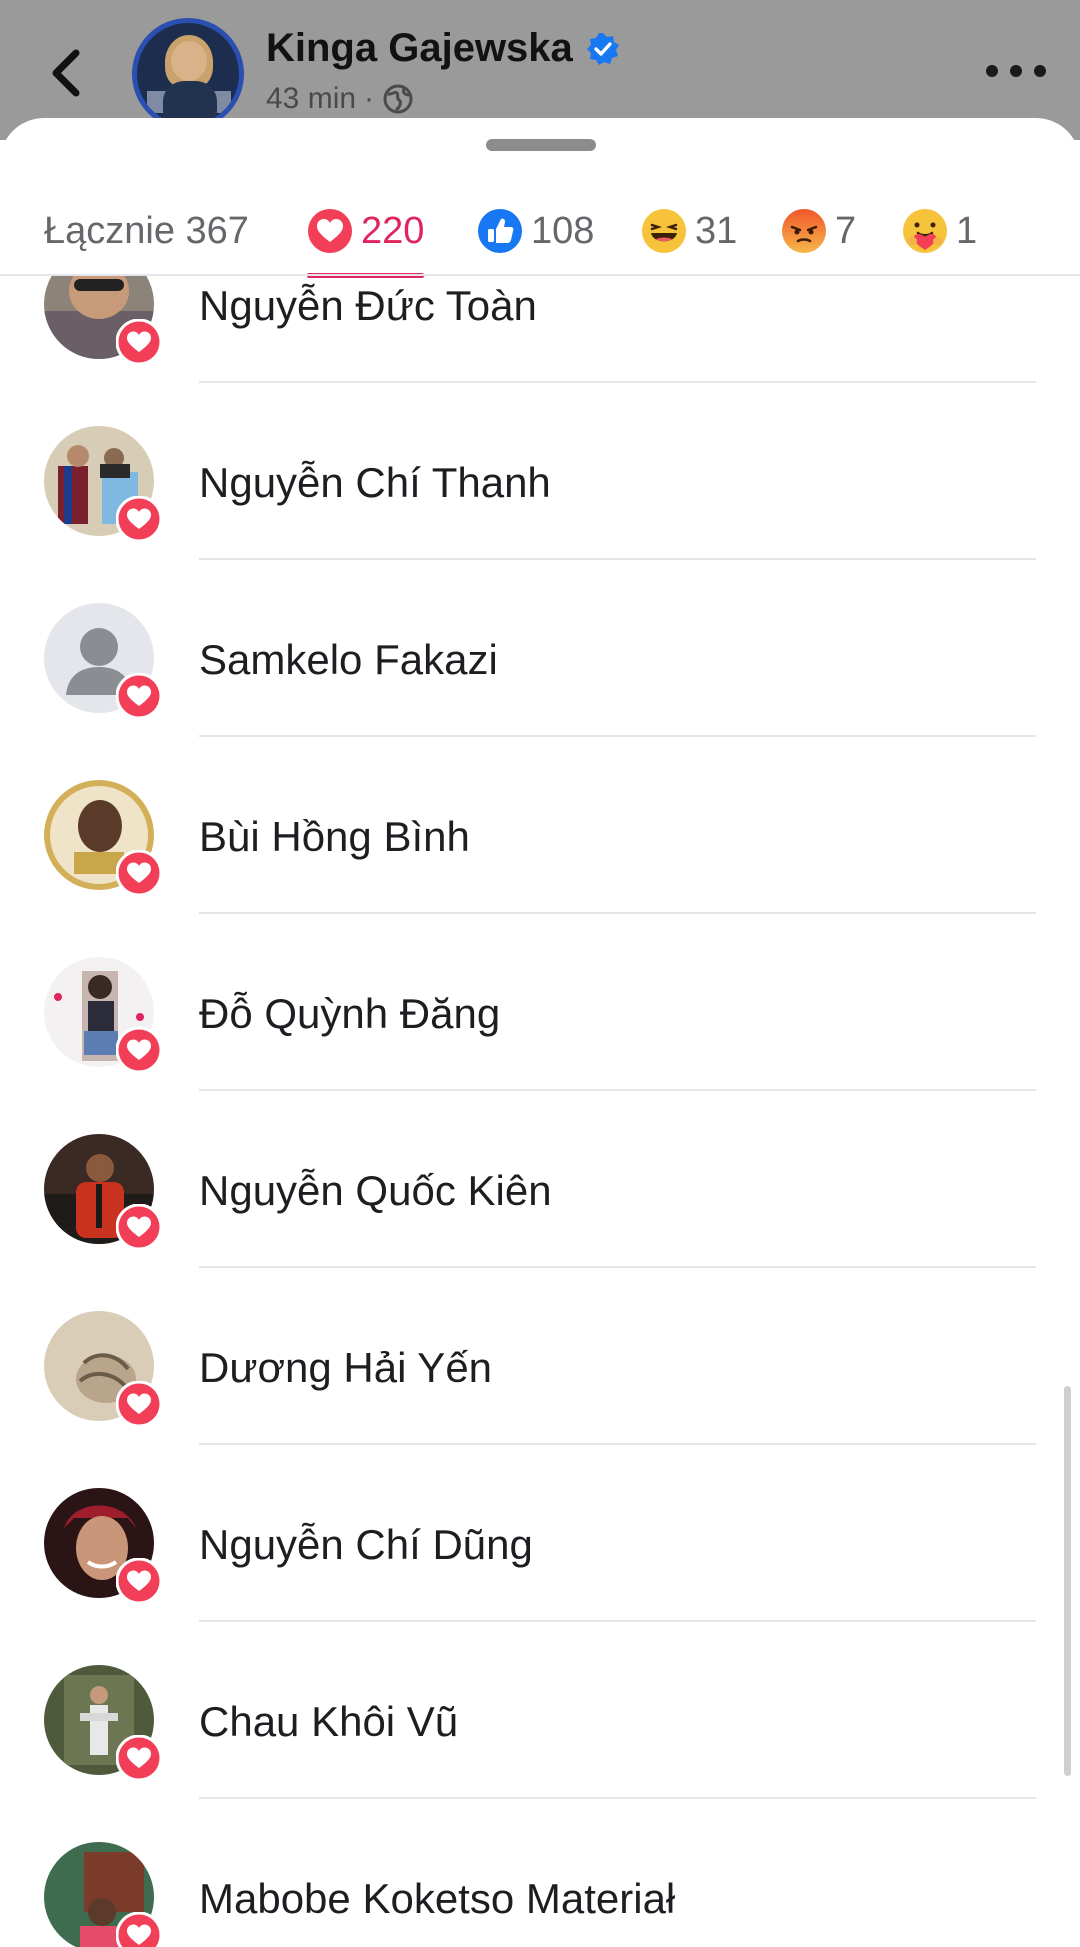  Describe the element at coordinates (992, 71) in the screenshot. I see `more-dots-icon` at that location.